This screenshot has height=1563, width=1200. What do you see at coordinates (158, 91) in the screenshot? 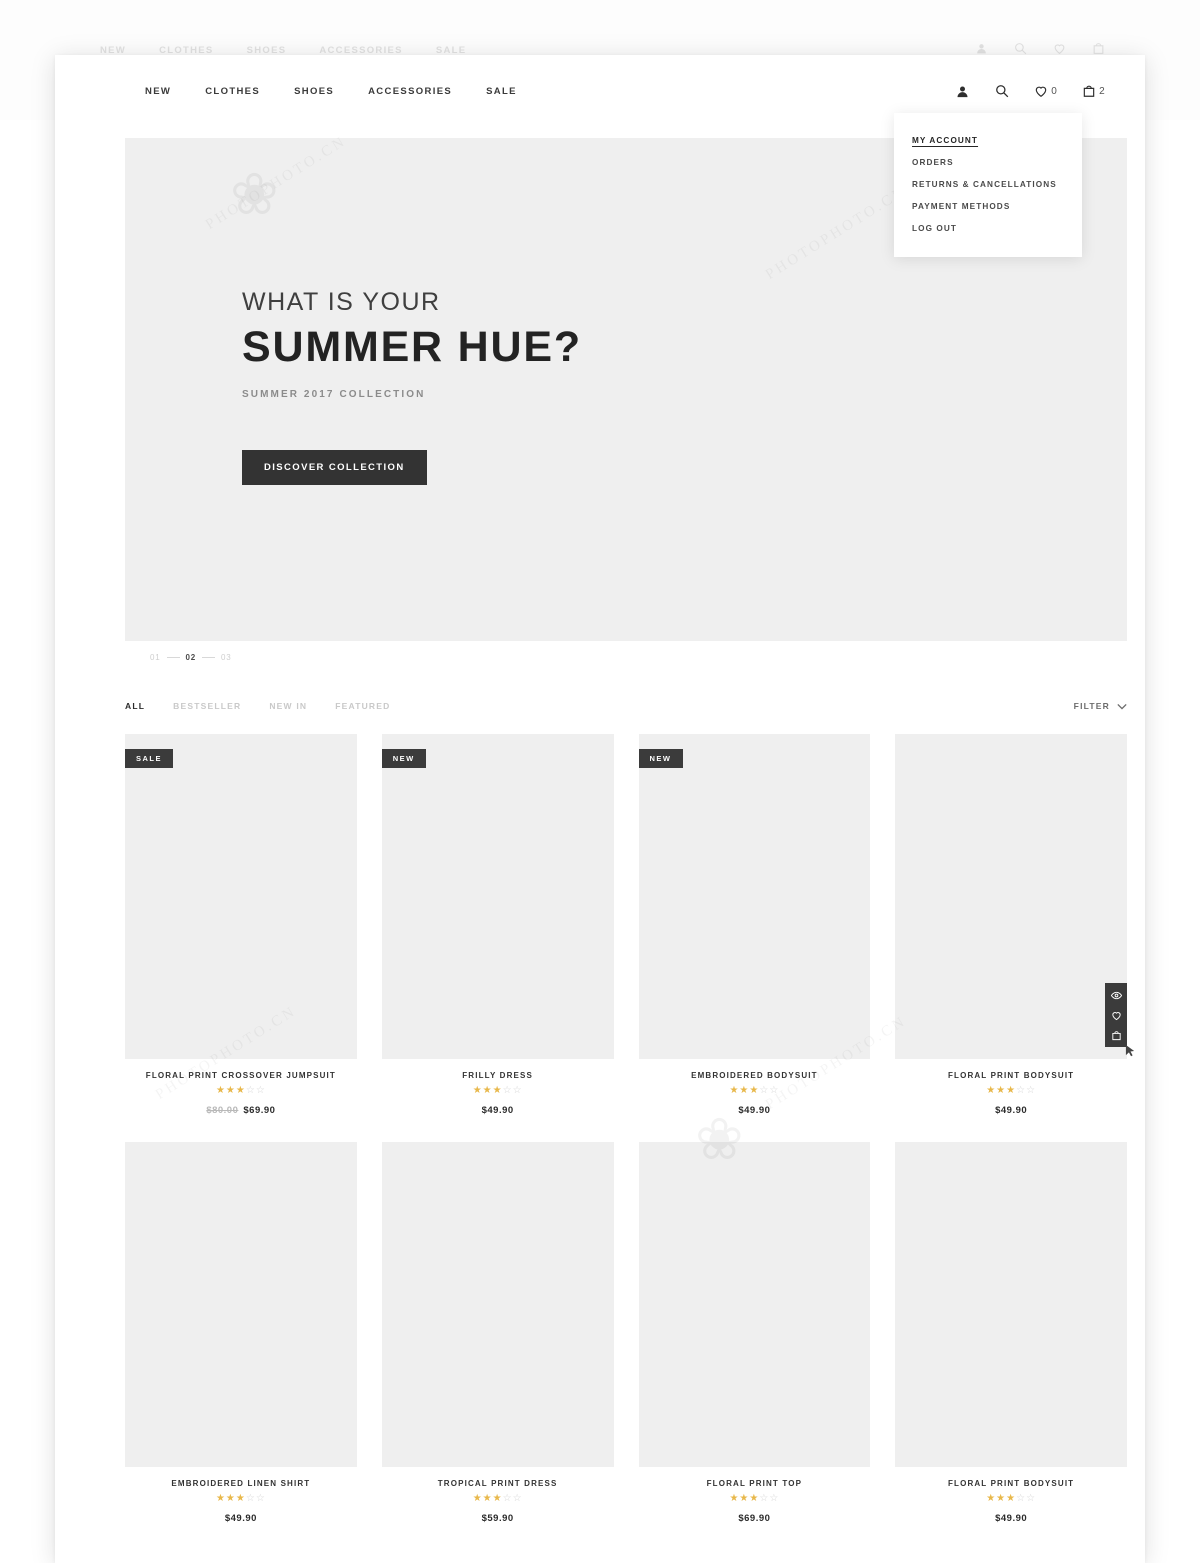
I see `nav-item-new: NEW` at bounding box center [158, 91].